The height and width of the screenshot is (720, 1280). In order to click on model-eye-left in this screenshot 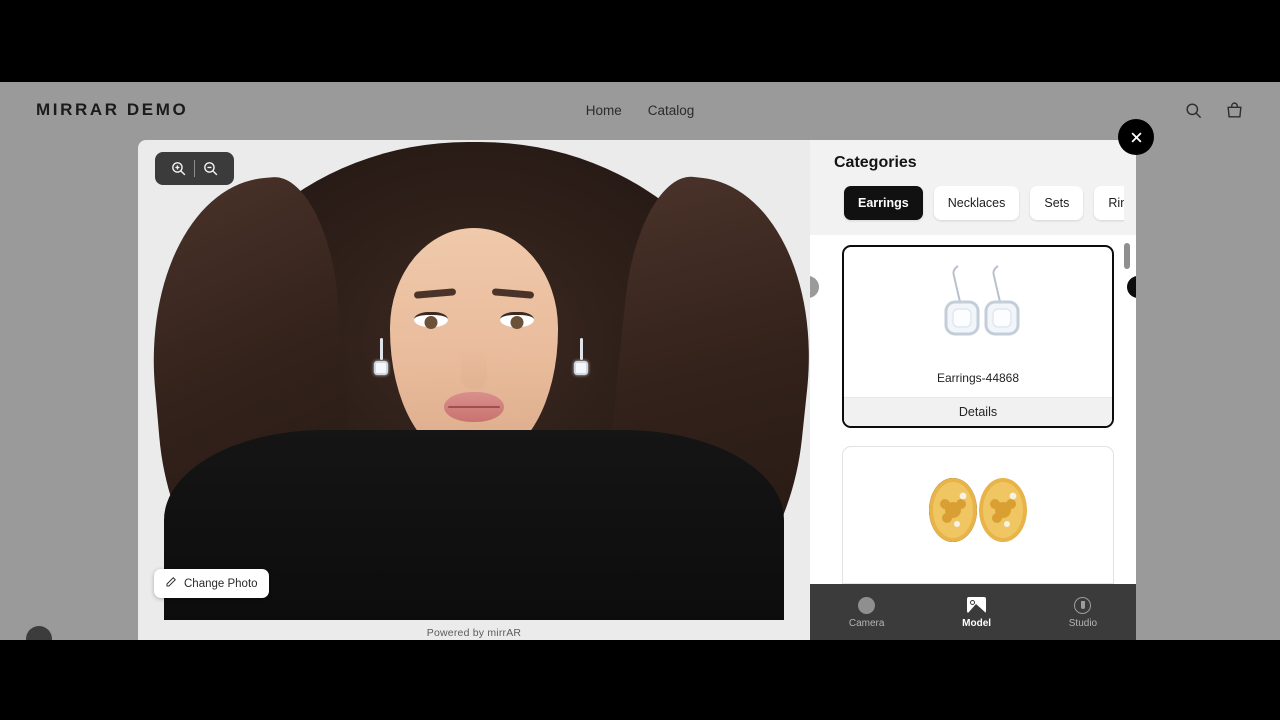, I will do `click(431, 319)`.